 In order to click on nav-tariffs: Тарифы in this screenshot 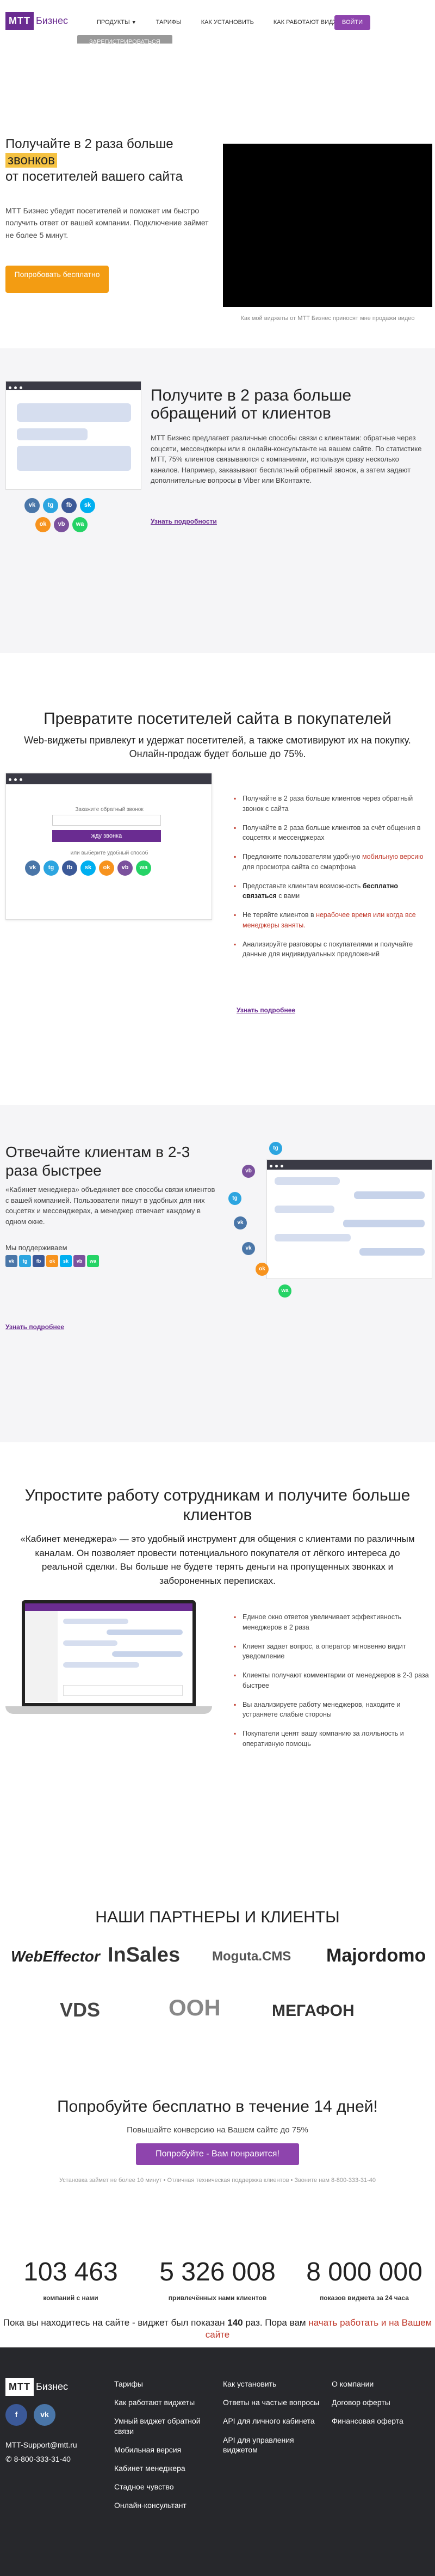, I will do `click(168, 23)`.